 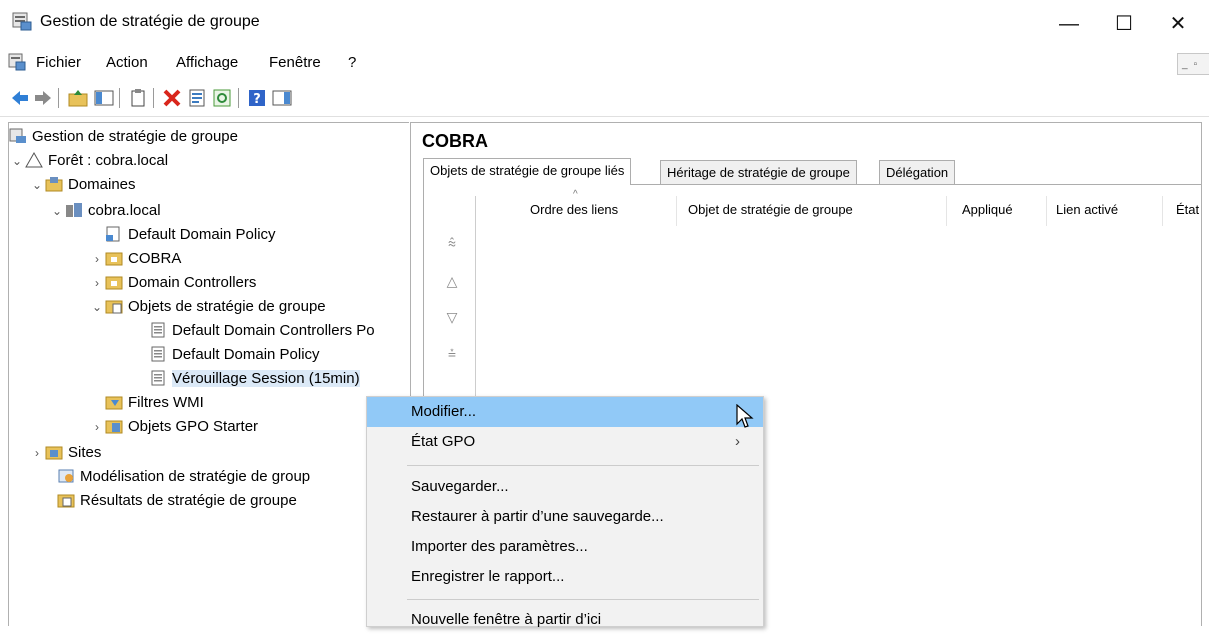 What do you see at coordinates (54, 453) in the screenshot?
I see `sites-icon` at bounding box center [54, 453].